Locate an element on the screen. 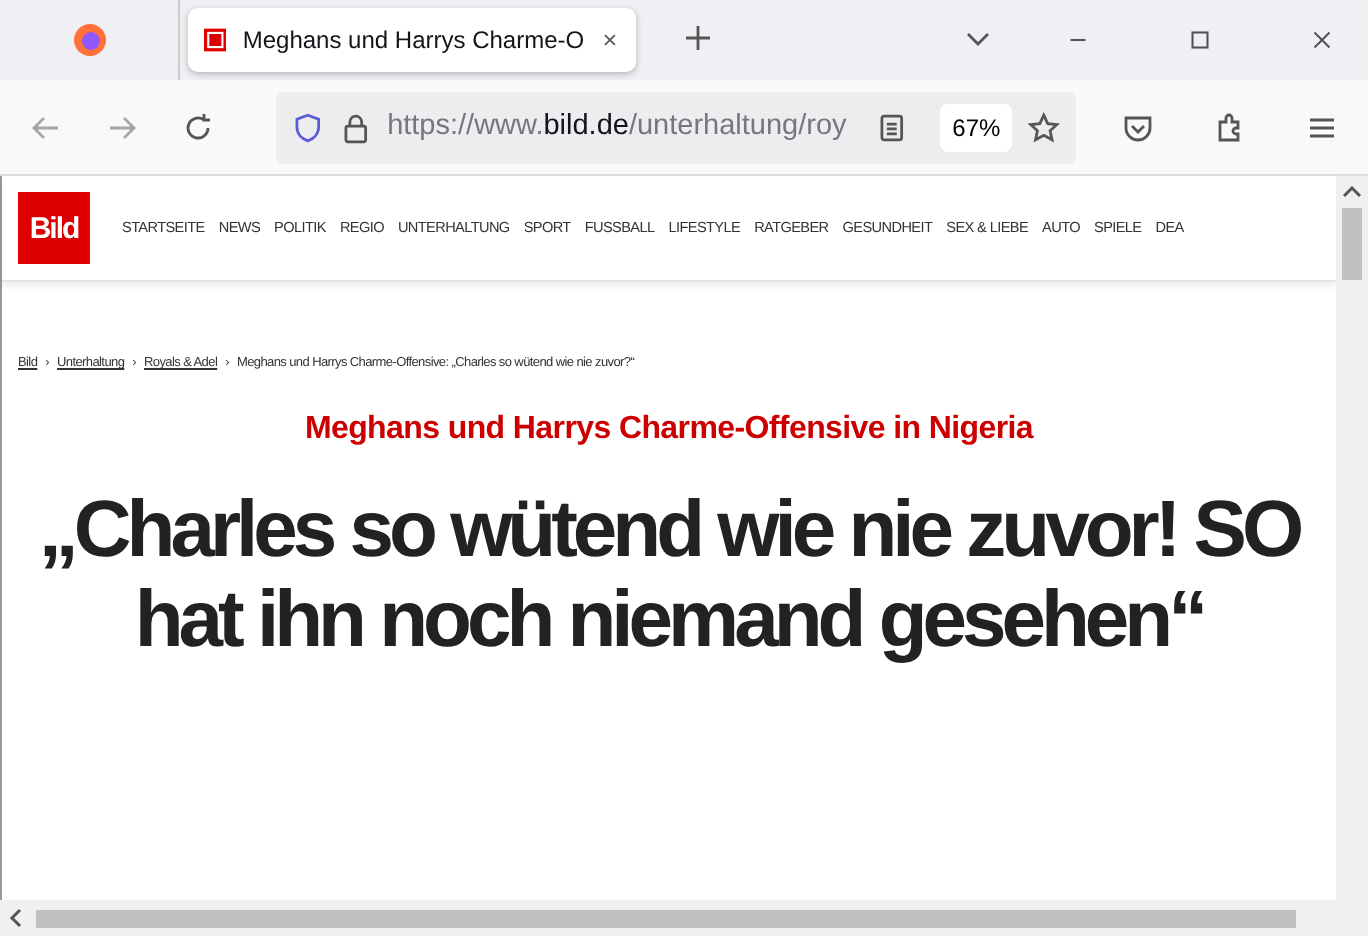 This screenshot has width=1368, height=936. tab-title: Meghans und Harrys Charme-O is located at coordinates (413, 41).